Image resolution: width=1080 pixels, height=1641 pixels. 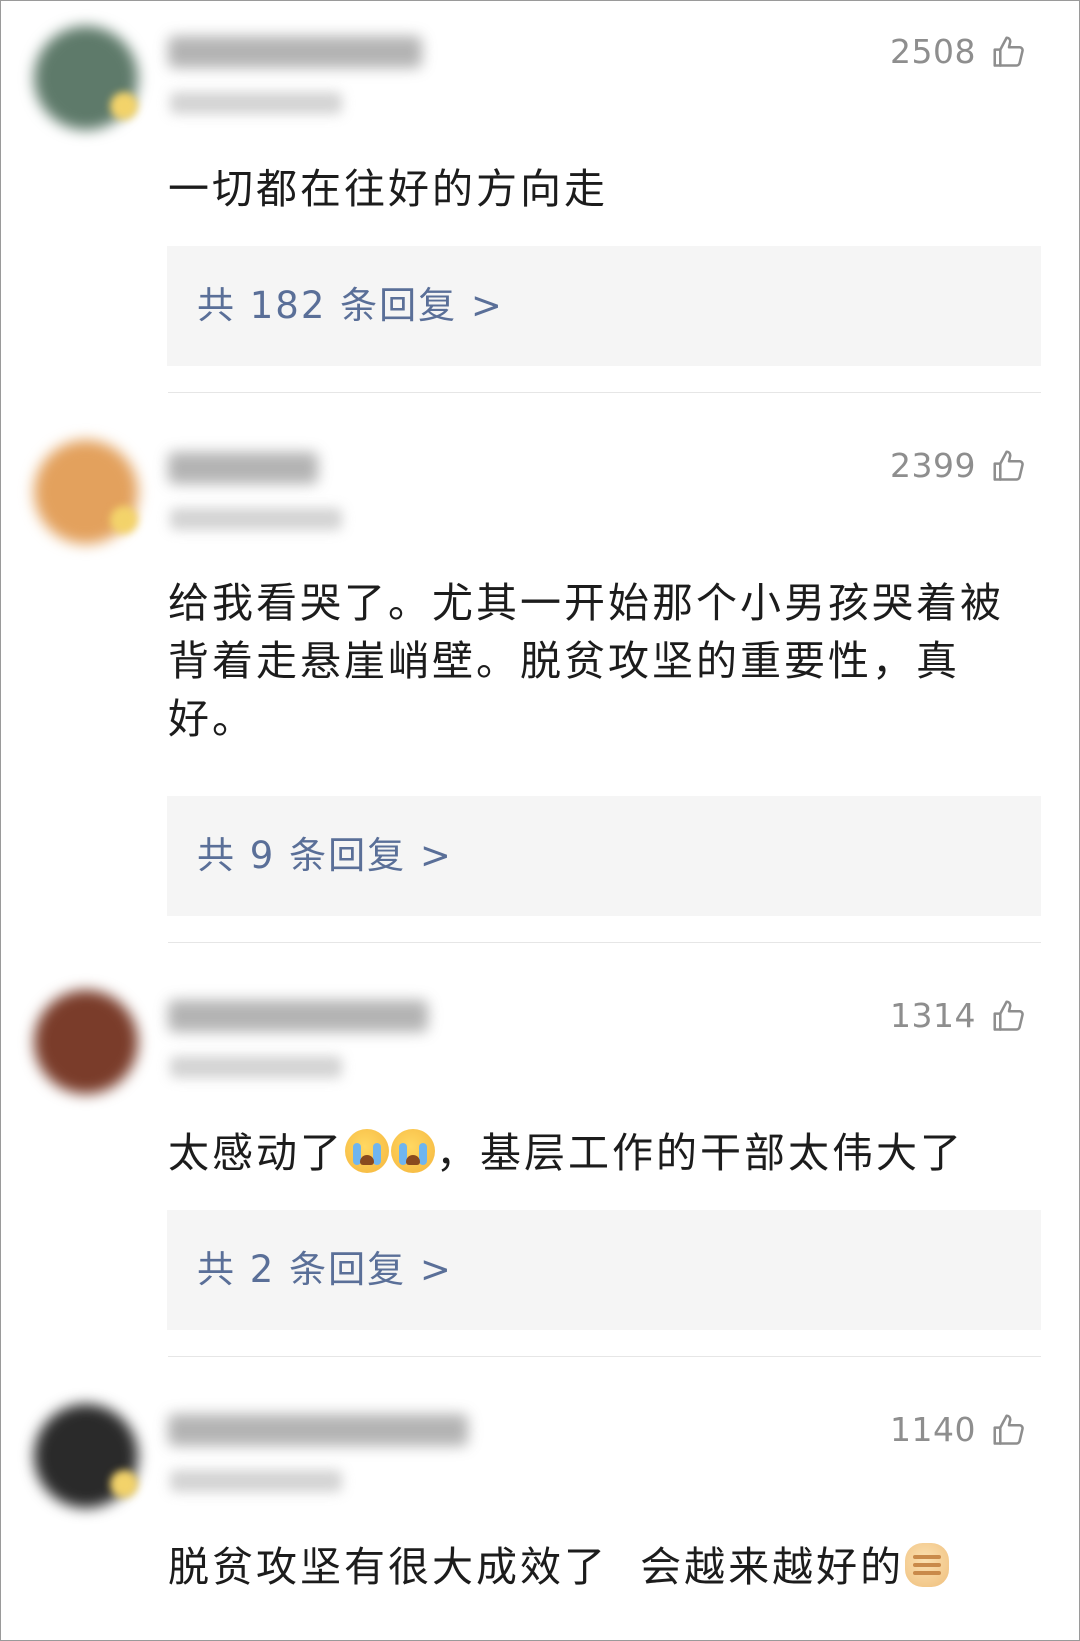 What do you see at coordinates (604, 306) in the screenshot?
I see `reply-summary-box: 共 182 条回复 >` at bounding box center [604, 306].